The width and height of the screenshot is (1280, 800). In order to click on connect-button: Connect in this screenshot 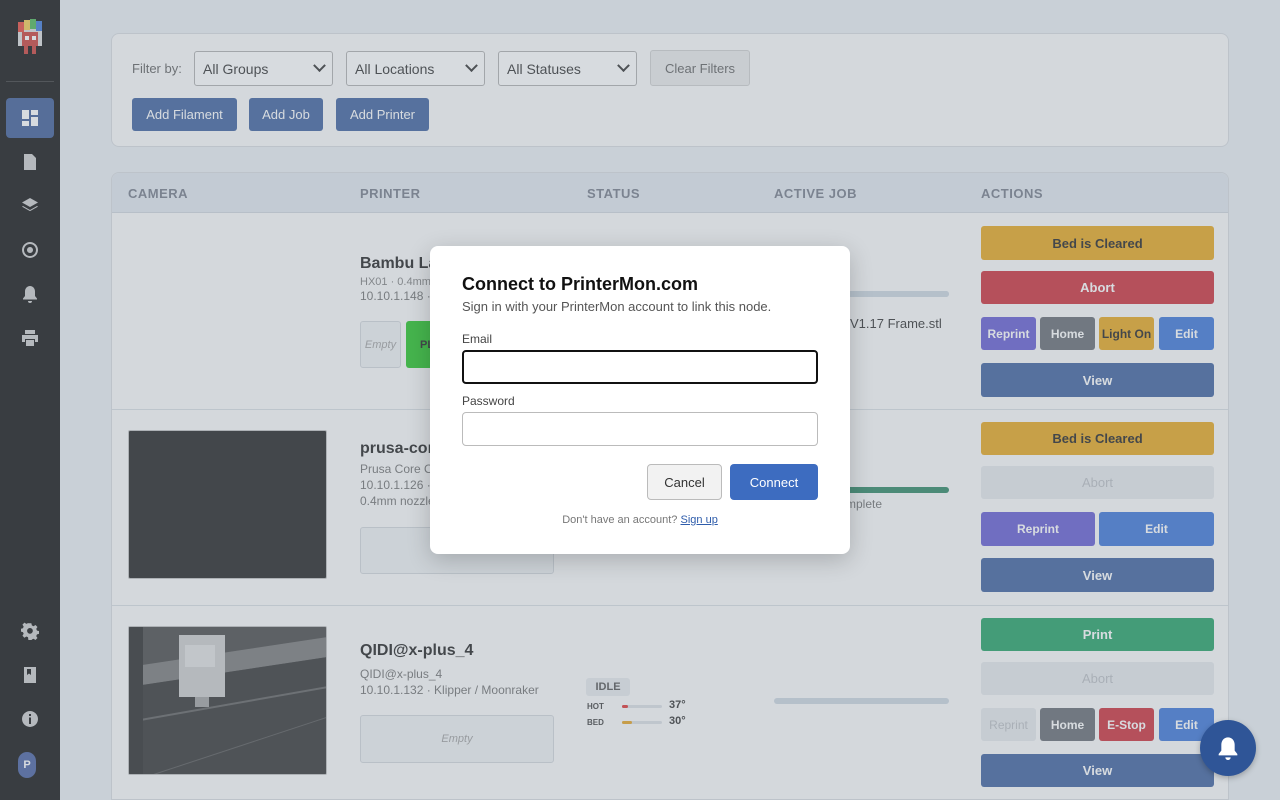, I will do `click(774, 482)`.